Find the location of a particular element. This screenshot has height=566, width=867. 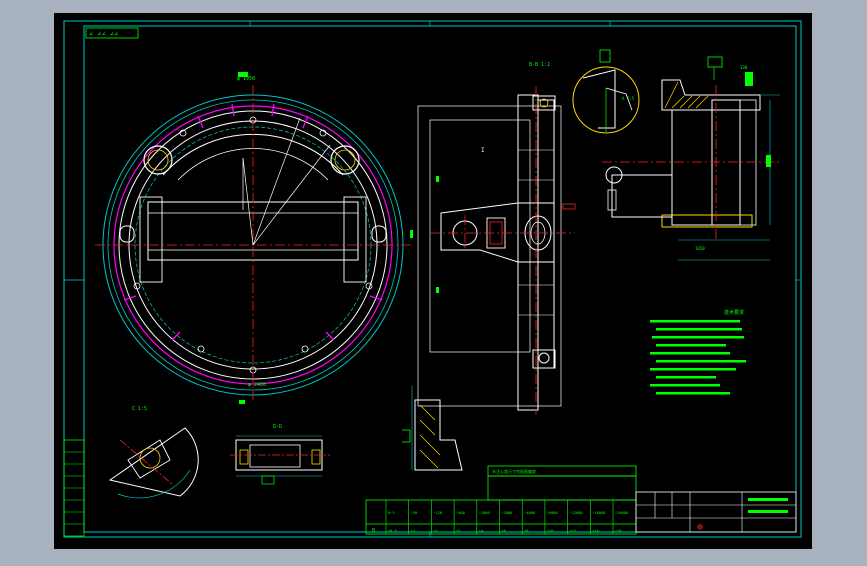

tolerance-value: ±3 is located at coordinates (458, 531).